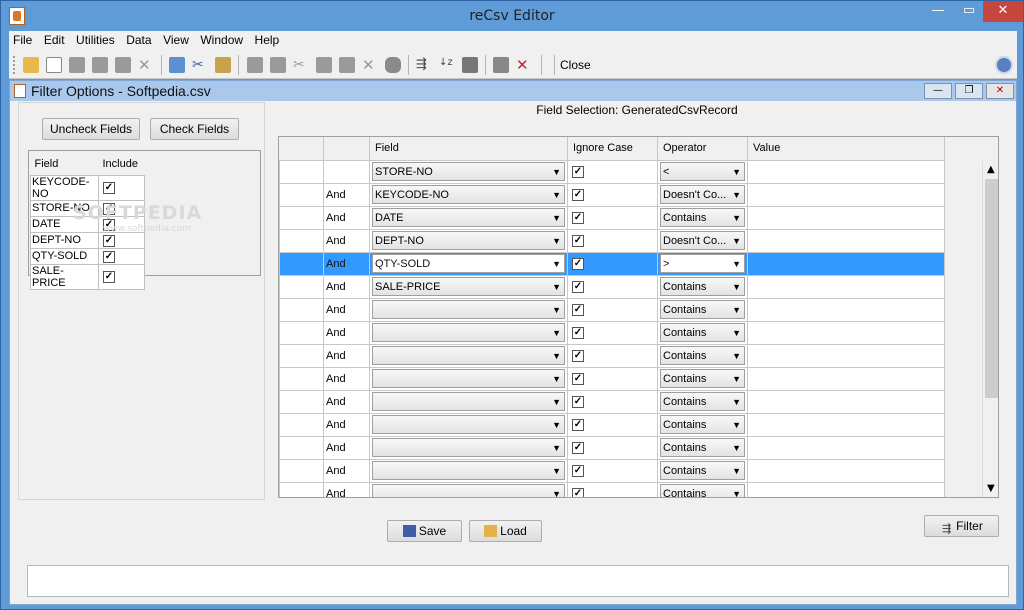 The width and height of the screenshot is (1024, 610). I want to click on field-column-header: Field, so click(468, 149).